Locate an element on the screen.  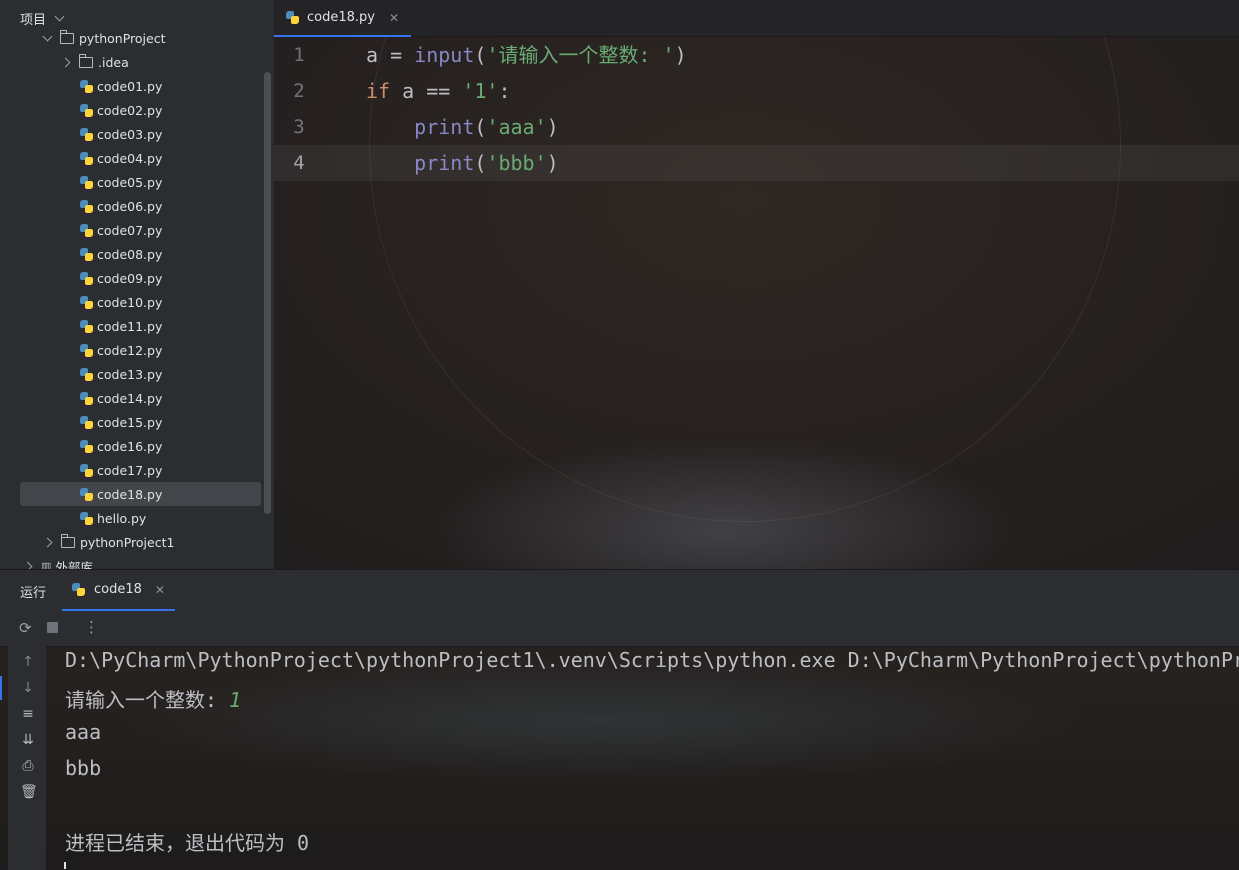
code-token: : is located at coordinates (504, 91).